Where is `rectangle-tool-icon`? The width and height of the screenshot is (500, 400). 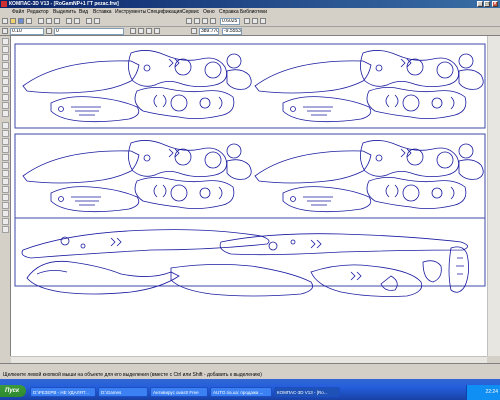
rectangle-tool-icon is located at coordinates (5, 181).